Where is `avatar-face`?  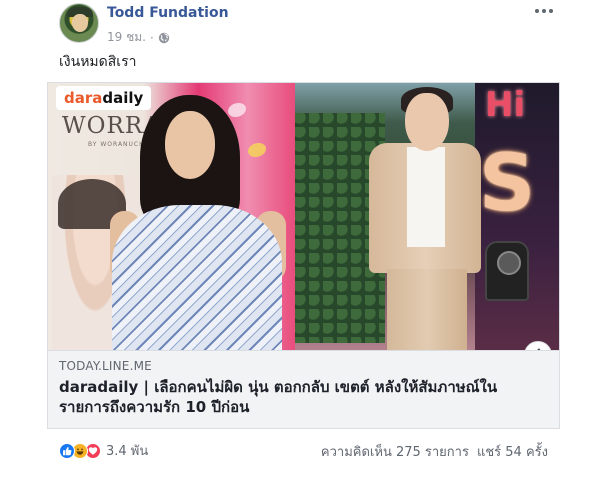
avatar-face is located at coordinates (80, 23).